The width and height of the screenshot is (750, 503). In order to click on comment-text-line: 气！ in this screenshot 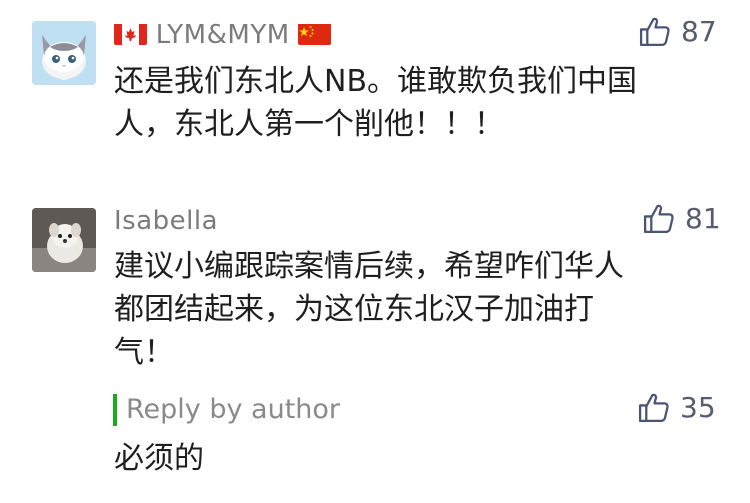, I will do `click(144, 352)`.